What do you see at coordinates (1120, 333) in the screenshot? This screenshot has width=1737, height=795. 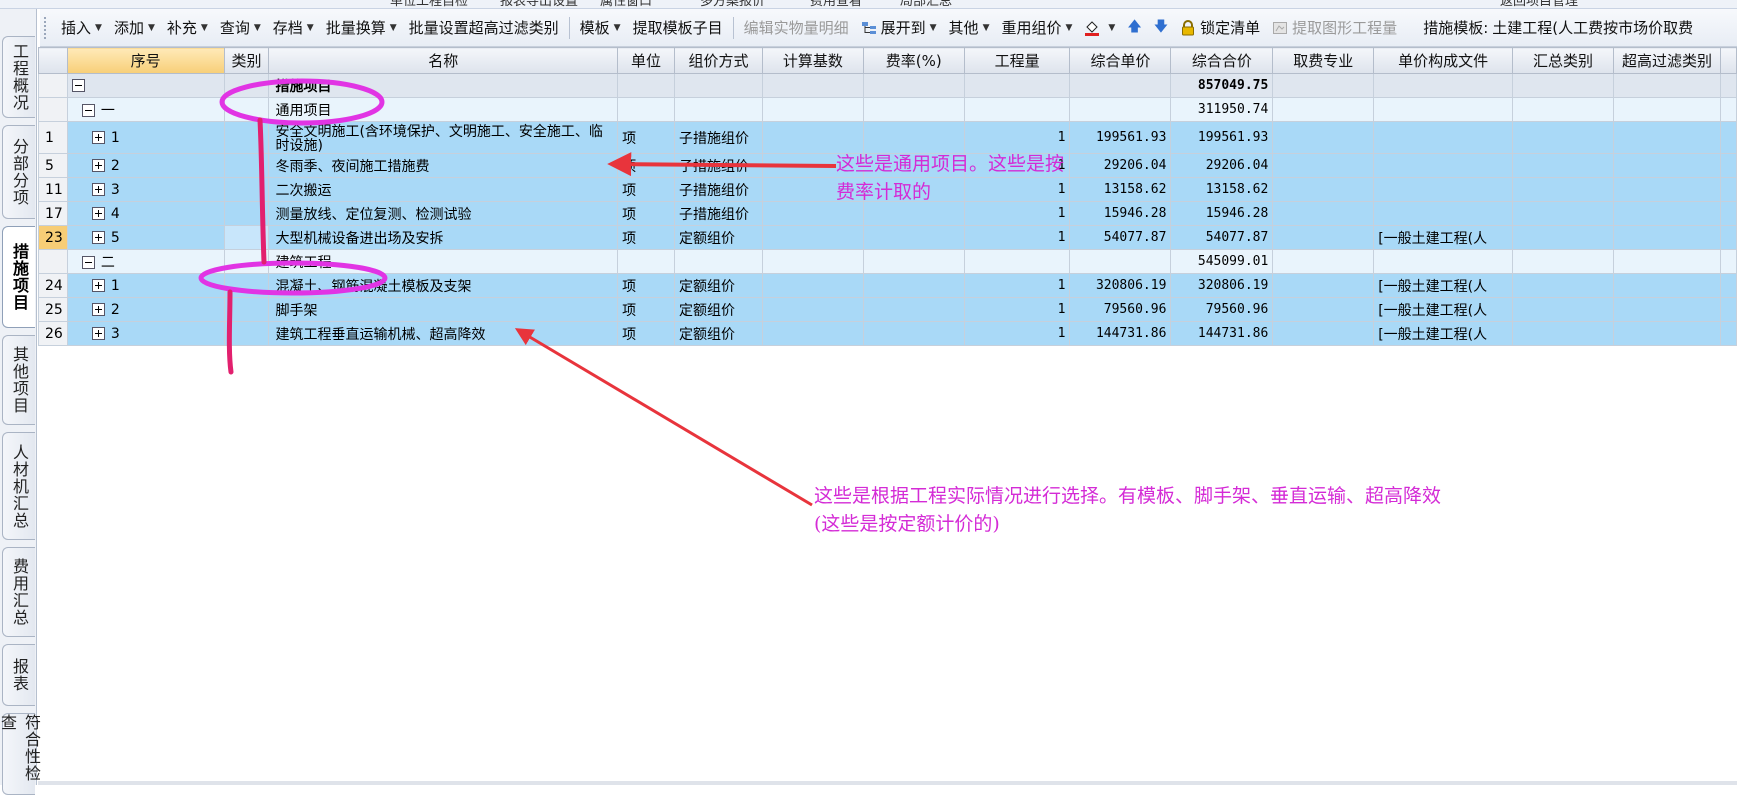 I see `unit-price-cell: 144731.86` at bounding box center [1120, 333].